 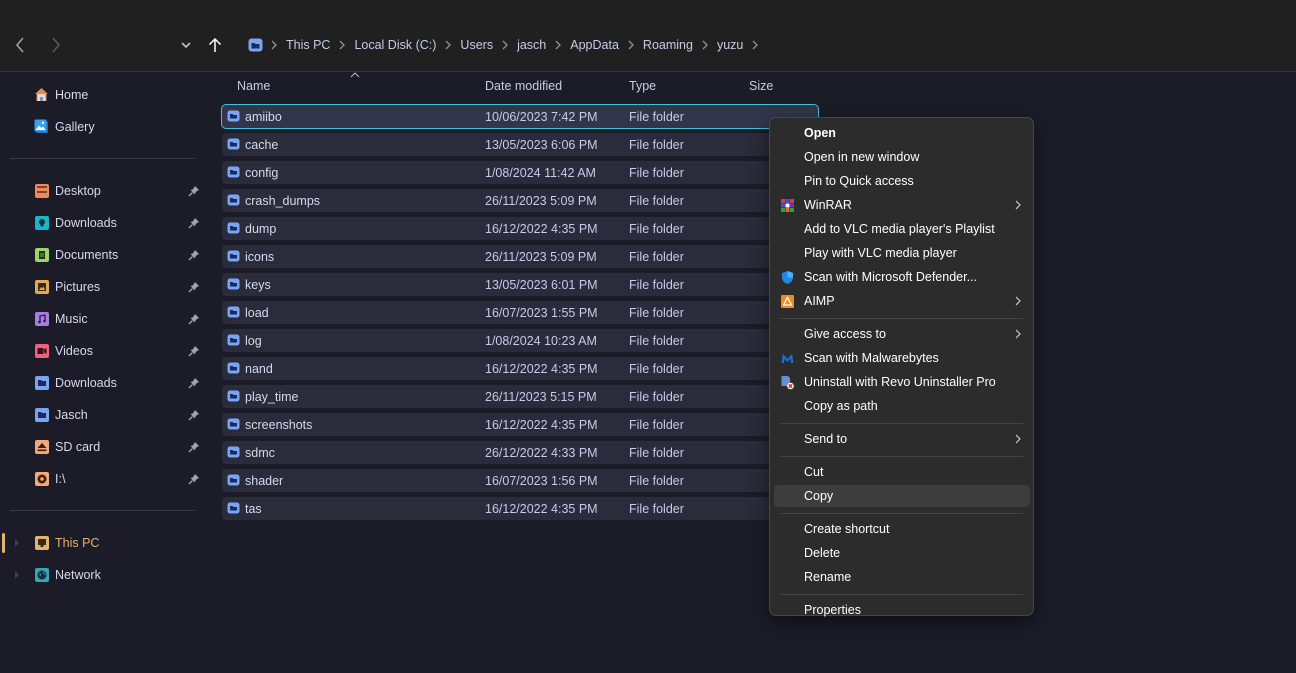 What do you see at coordinates (541, 201) in the screenshot?
I see `file-date-modified: 26/11/2023 5:09 PM` at bounding box center [541, 201].